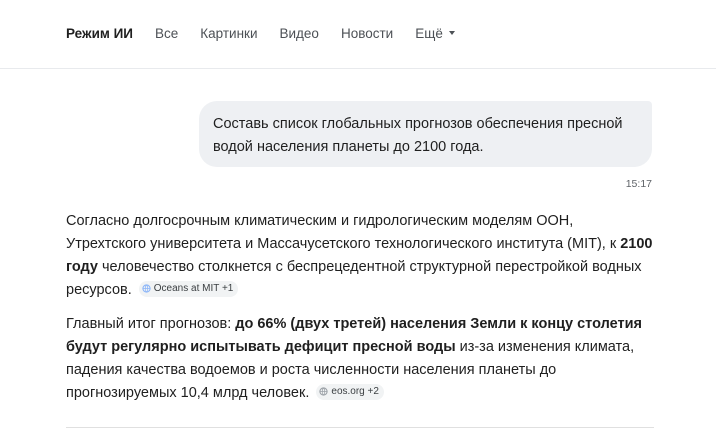 The width and height of the screenshot is (716, 445). I want to click on source-chip-label: Oceans at MIT +1, so click(193, 288).